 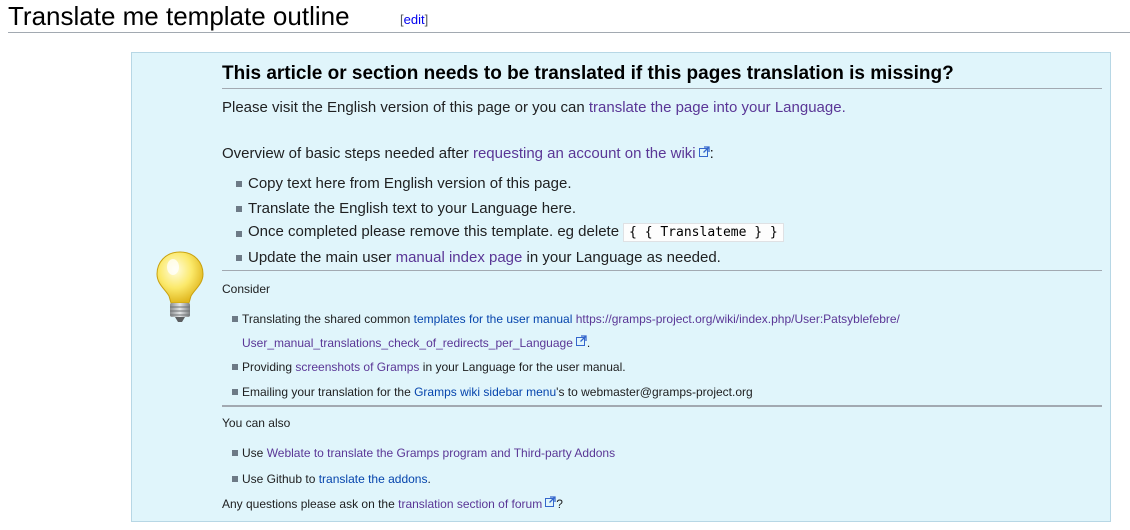 What do you see at coordinates (269, 367) in the screenshot?
I see `consider-2-pre: Providing` at bounding box center [269, 367].